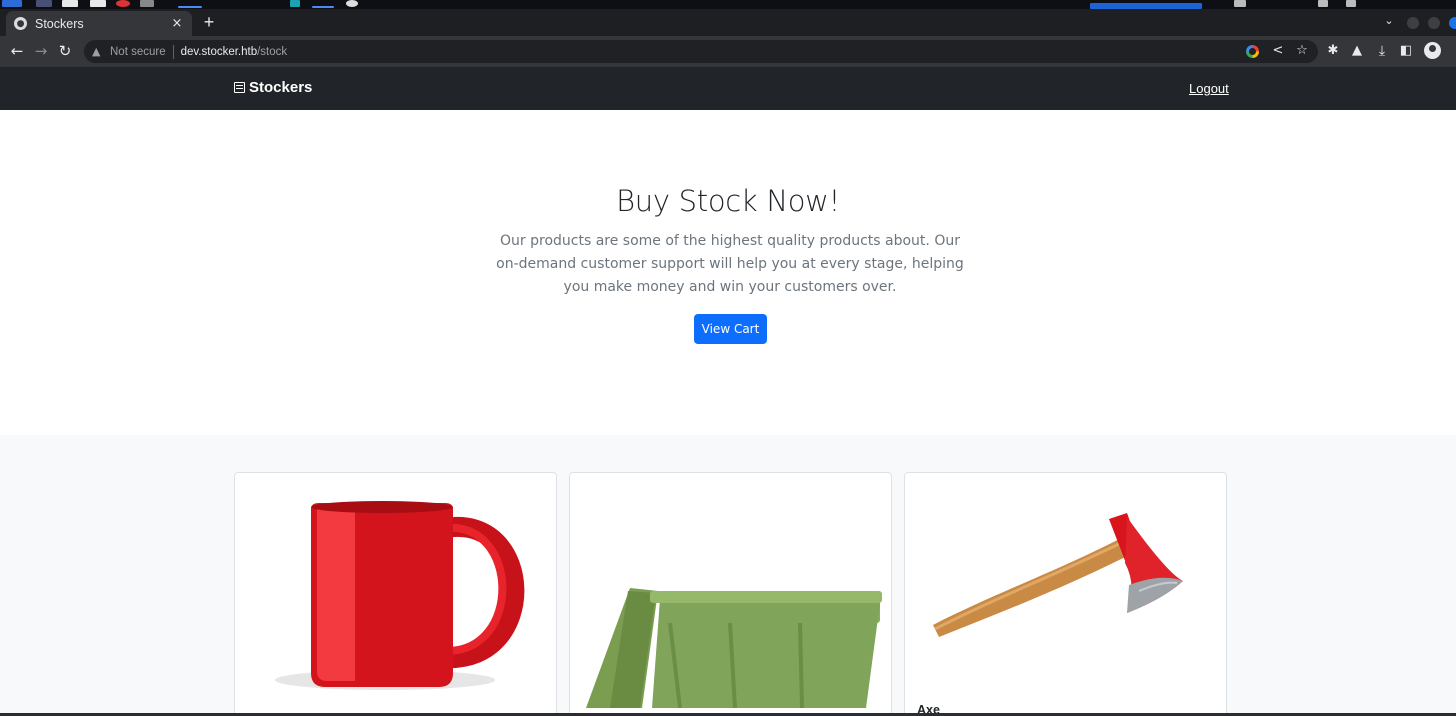 This screenshot has width=1456, height=716. What do you see at coordinates (177, 23) in the screenshot?
I see `close-icon: ×` at bounding box center [177, 23].